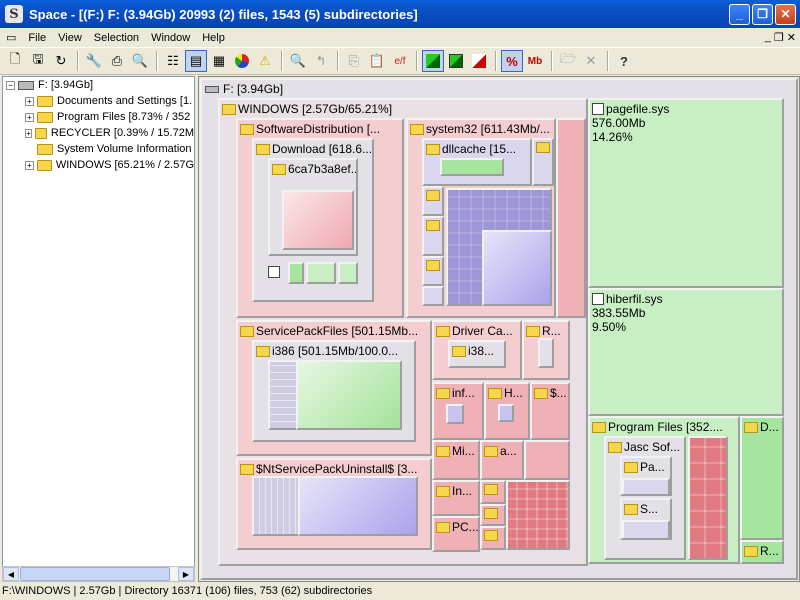  What do you see at coordinates (61, 61) in the screenshot?
I see `refresh-icon: ↻` at bounding box center [61, 61].